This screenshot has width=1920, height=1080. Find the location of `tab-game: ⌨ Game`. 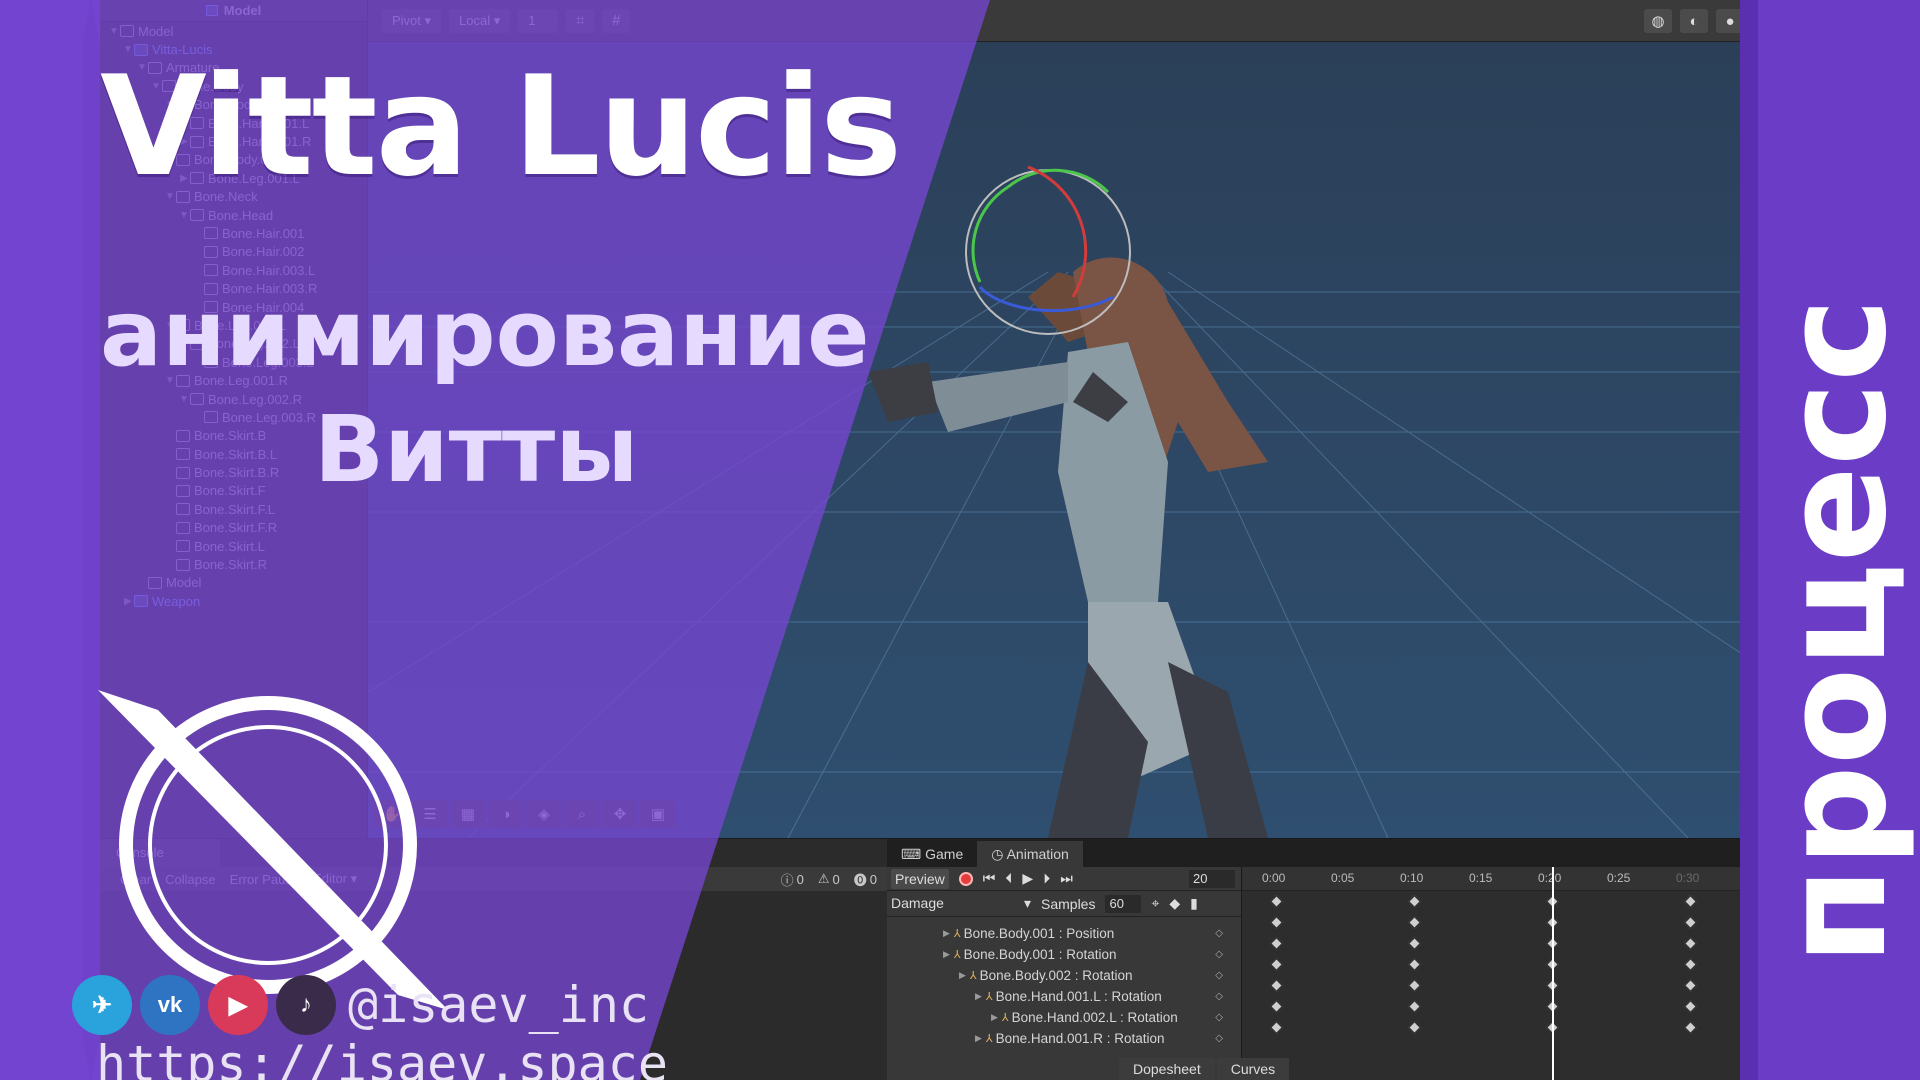

tab-game: ⌨ Game is located at coordinates (932, 854).